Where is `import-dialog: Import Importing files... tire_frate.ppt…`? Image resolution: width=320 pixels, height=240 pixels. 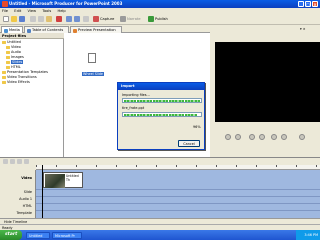
import-dialog: Import Importing files... tire_frate.ppt… is located at coordinates (161, 116).